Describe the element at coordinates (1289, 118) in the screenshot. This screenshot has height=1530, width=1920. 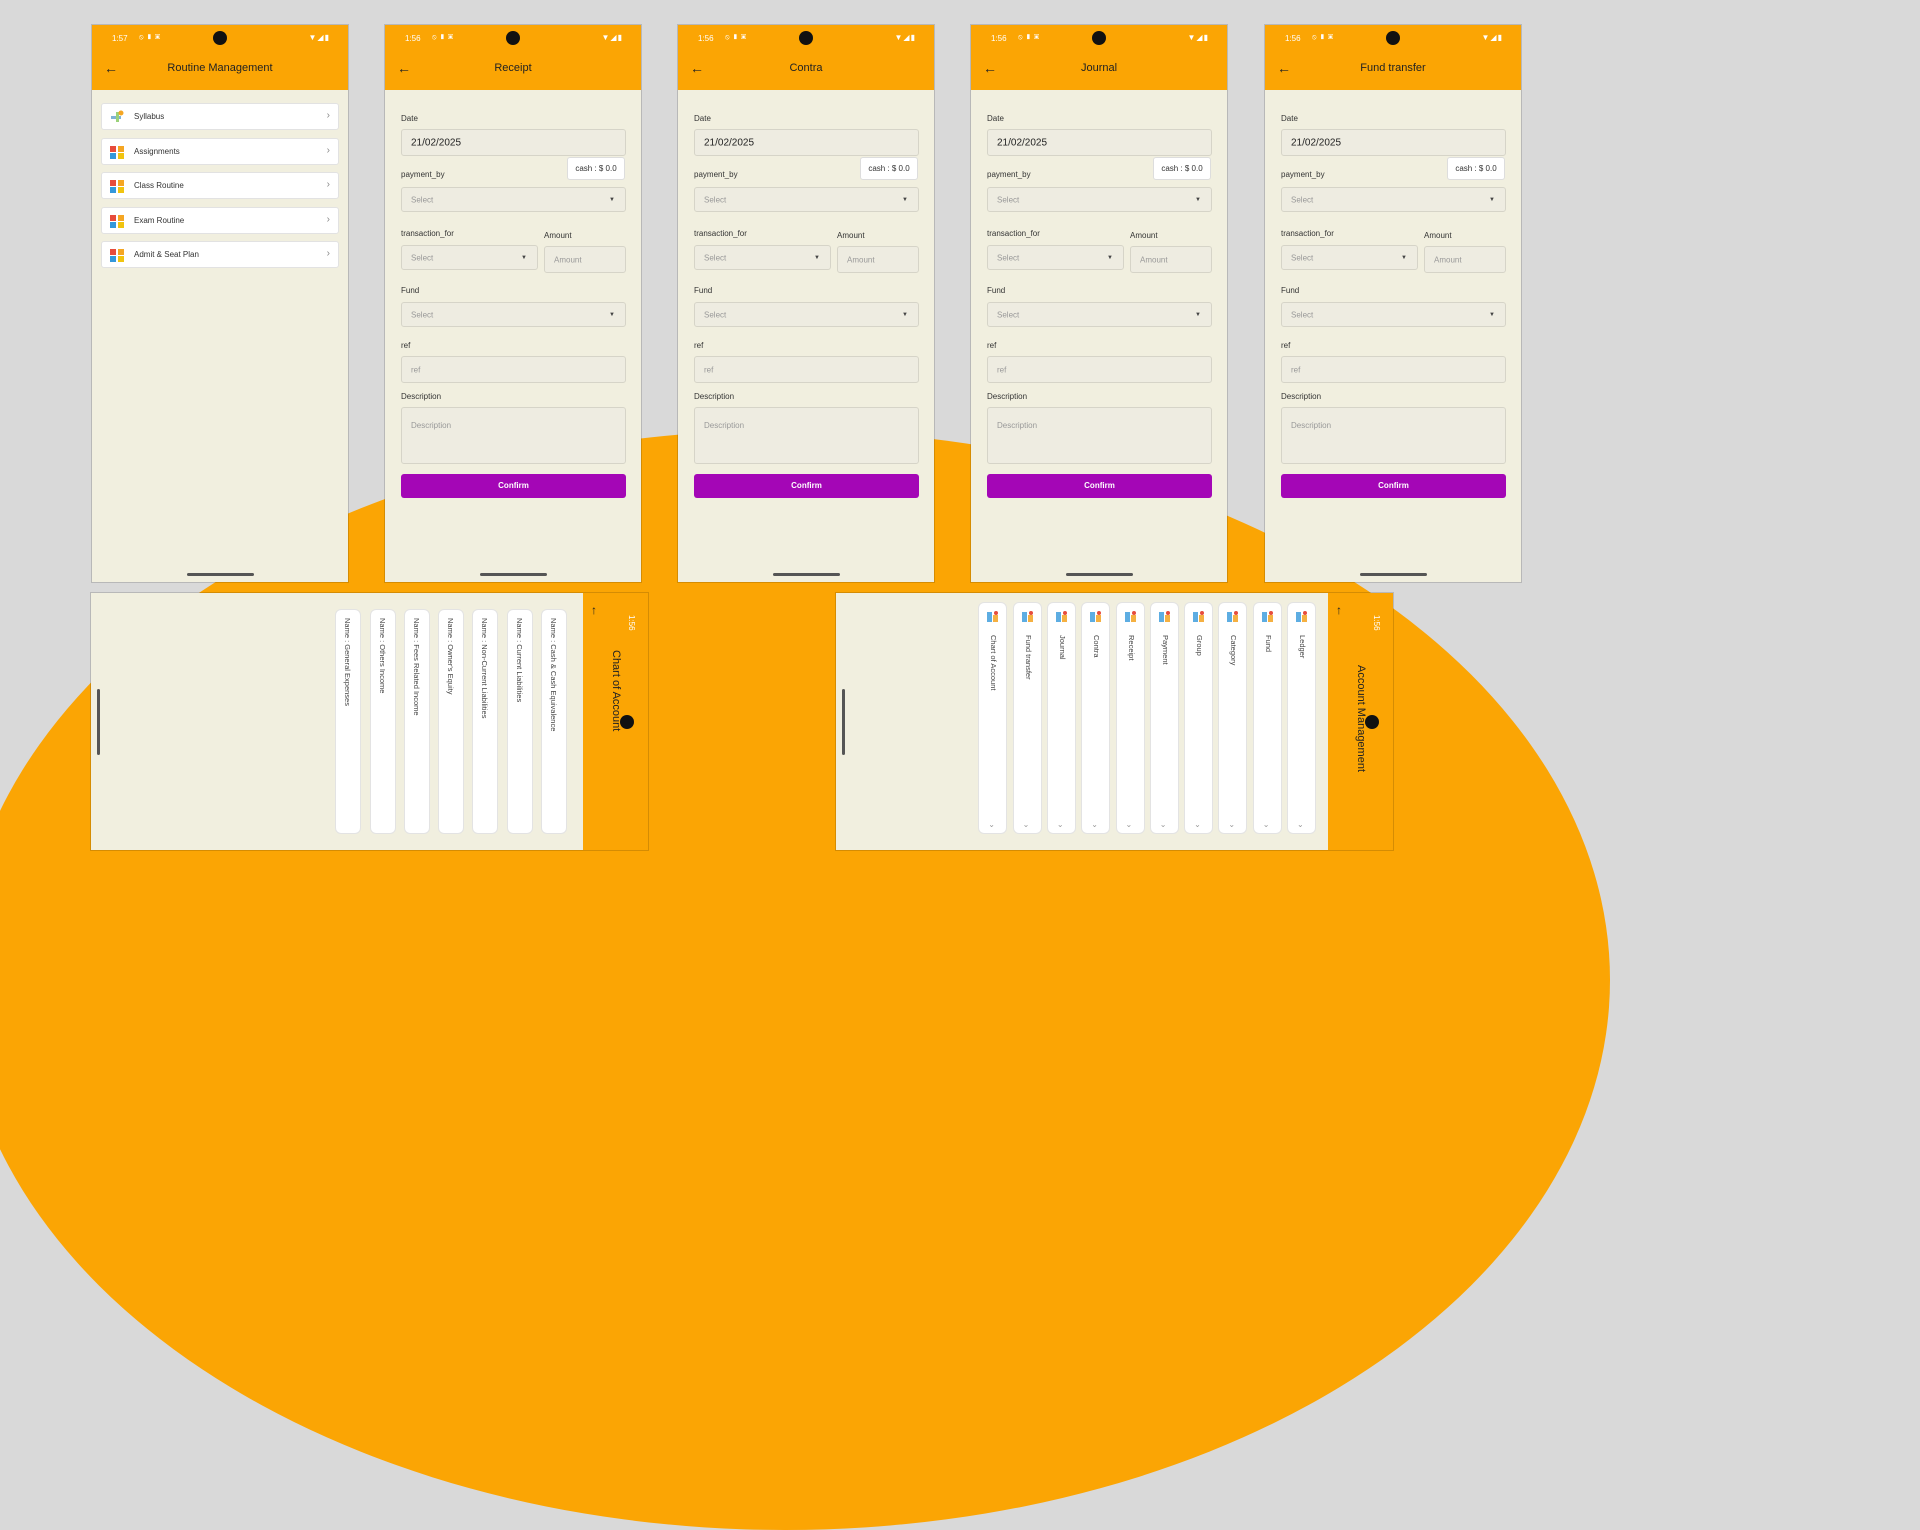
I see `date-label: Date` at that location.